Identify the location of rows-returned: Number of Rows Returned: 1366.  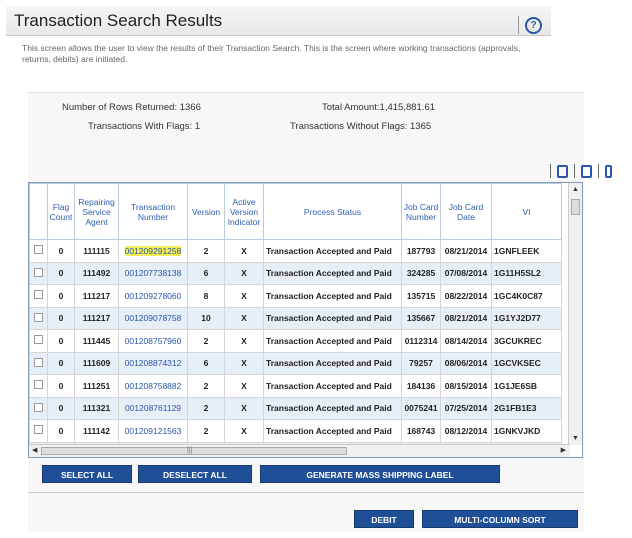
(131, 107).